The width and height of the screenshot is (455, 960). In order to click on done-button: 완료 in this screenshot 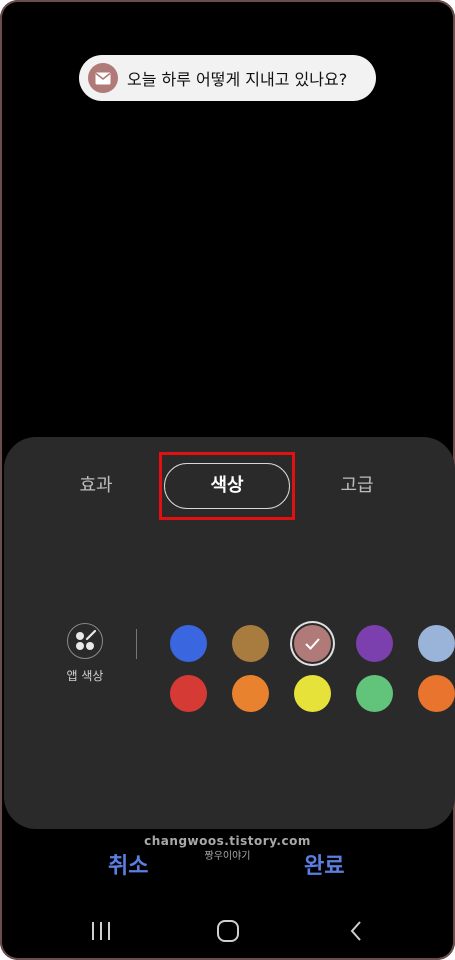, I will do `click(324, 864)`.